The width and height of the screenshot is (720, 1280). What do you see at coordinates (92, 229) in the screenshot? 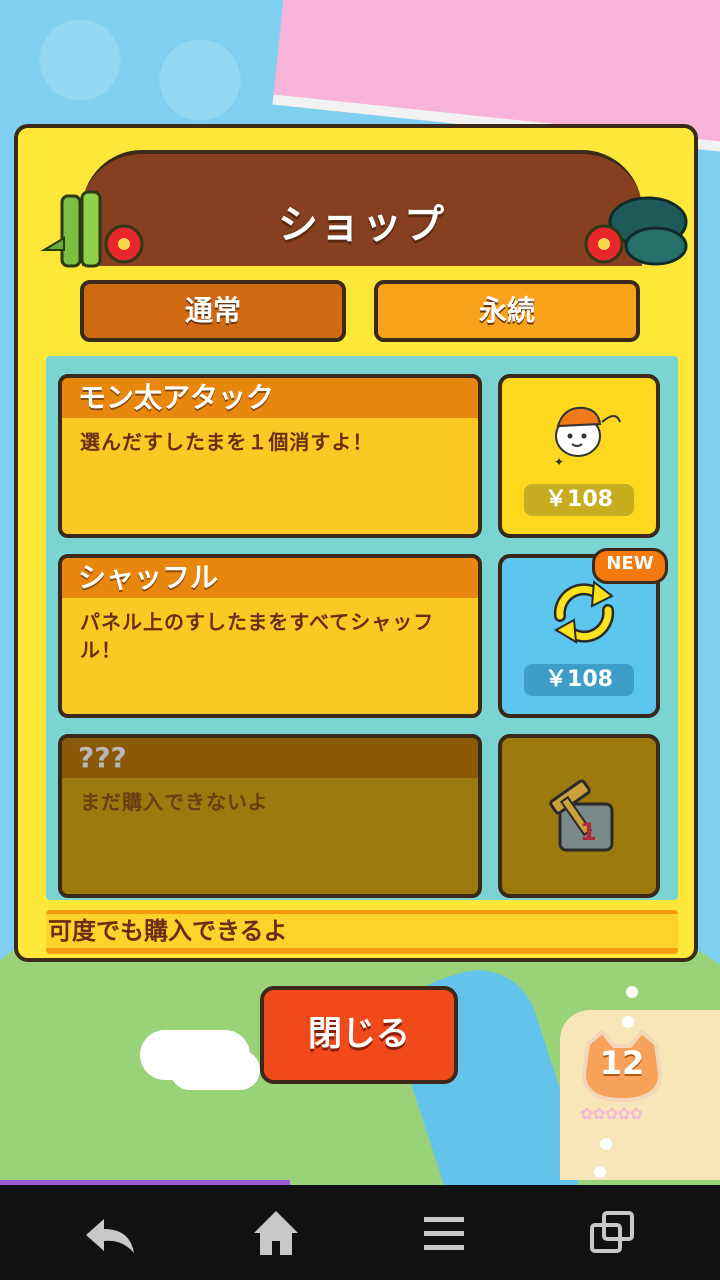
I see `bamboo-decoration-icon` at bounding box center [92, 229].